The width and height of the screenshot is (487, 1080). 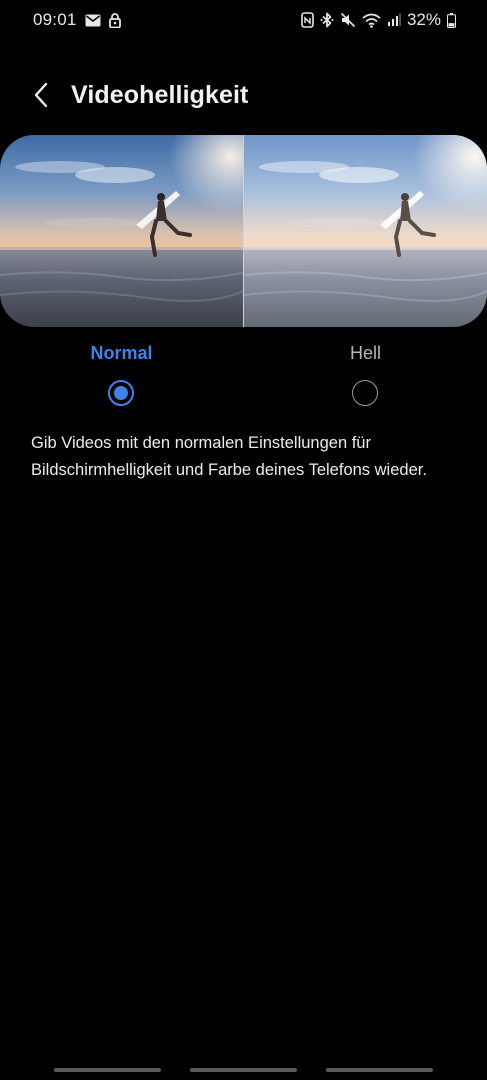 I want to click on battery-icon, so click(x=451, y=20).